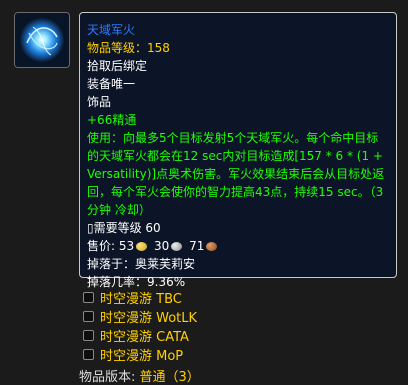 The height and width of the screenshot is (385, 408). What do you see at coordinates (238, 246) in the screenshot?
I see `sell-price: 售价: 53 30 71` at bounding box center [238, 246].